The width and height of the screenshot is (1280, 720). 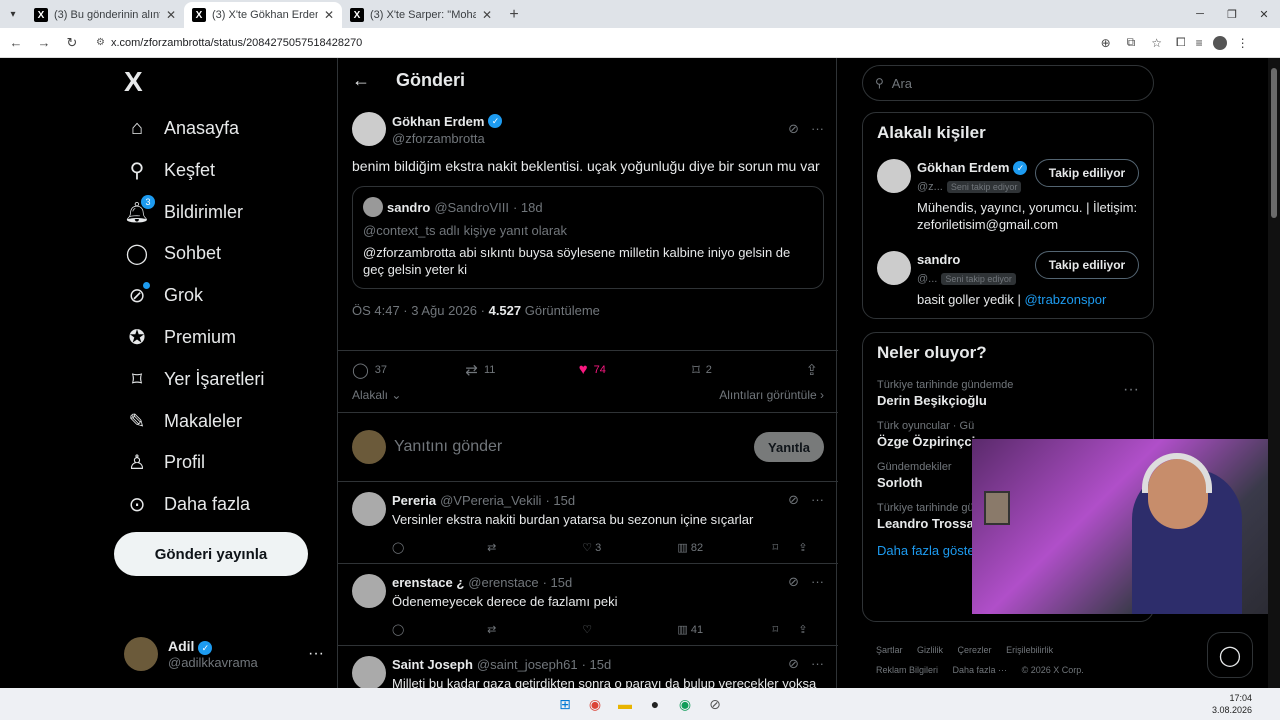 I want to click on sidebar-item-grok: ⊘ Grok, so click(x=163, y=295).